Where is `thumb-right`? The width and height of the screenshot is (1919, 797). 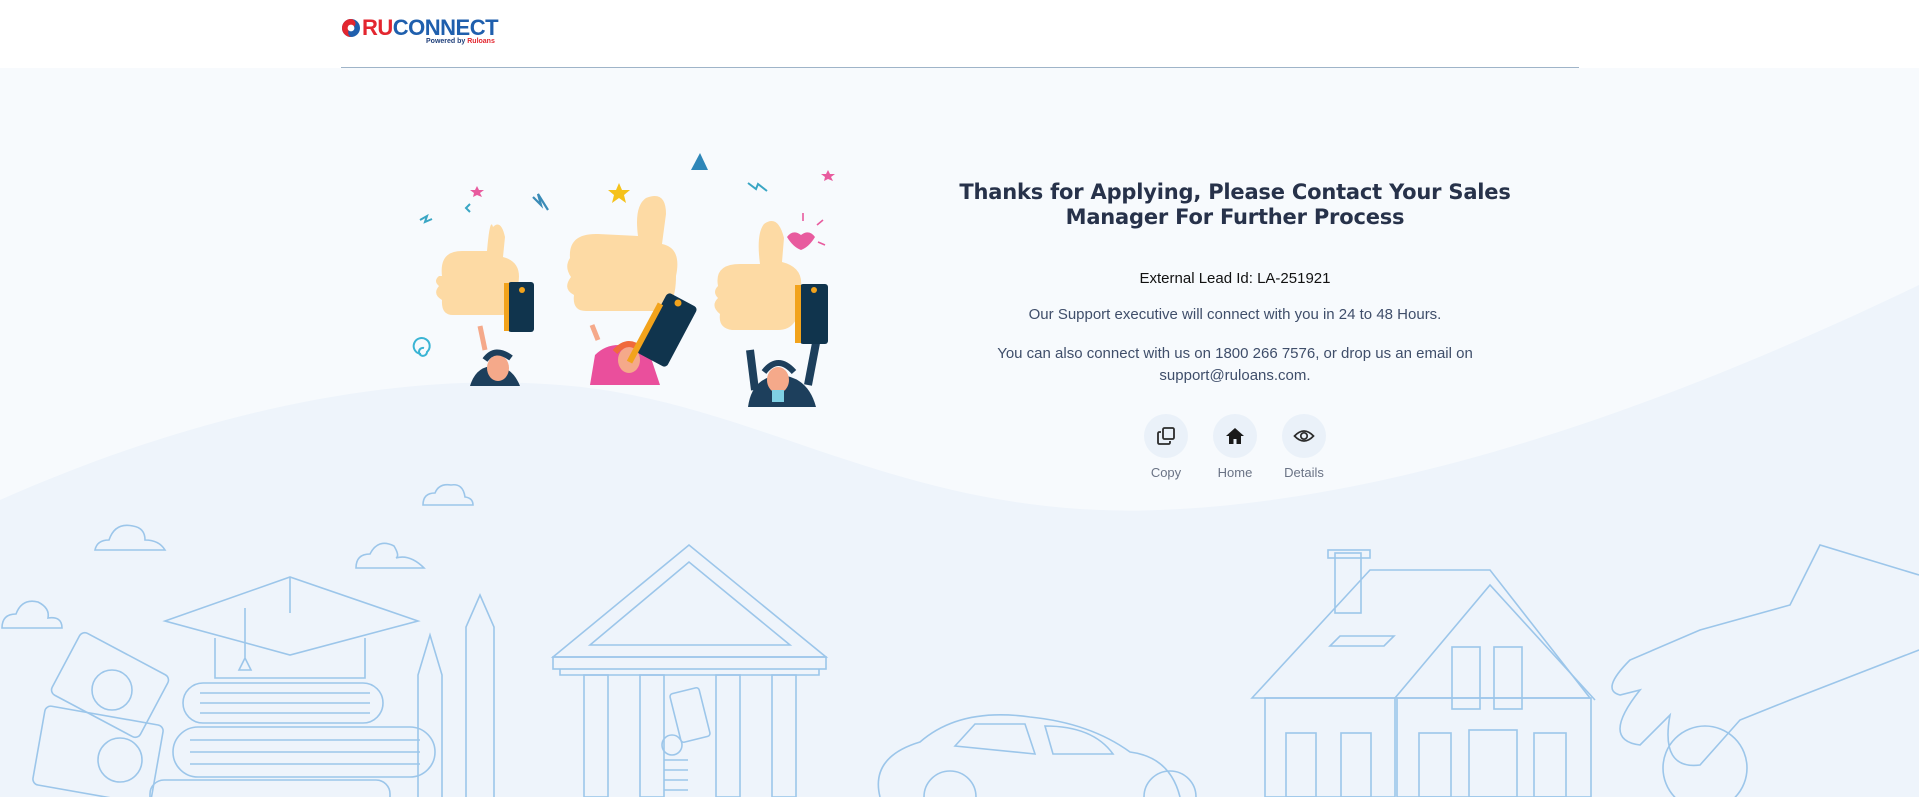 thumb-right is located at coordinates (771, 314).